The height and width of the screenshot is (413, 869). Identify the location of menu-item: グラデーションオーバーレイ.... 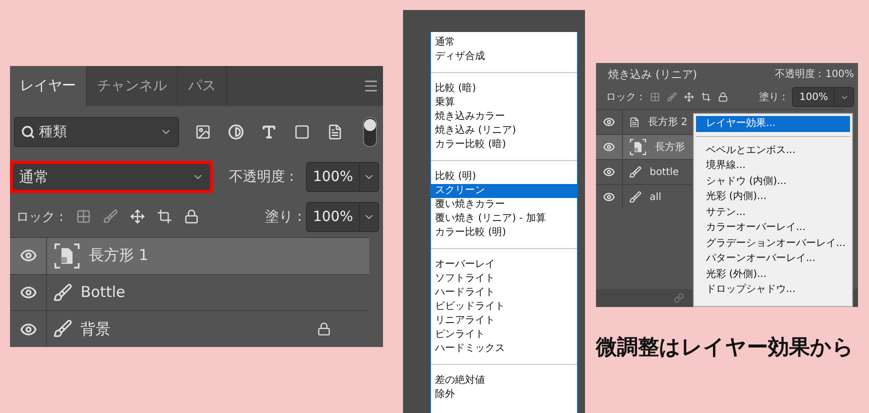
(773, 243).